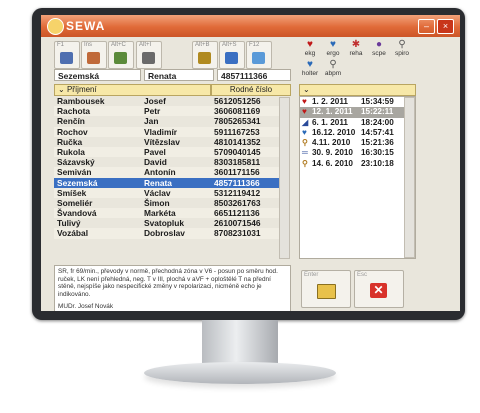 Image resolution: width=480 pixels, height=413 pixels. I want to click on row-id: 2610071546, so click(237, 223).